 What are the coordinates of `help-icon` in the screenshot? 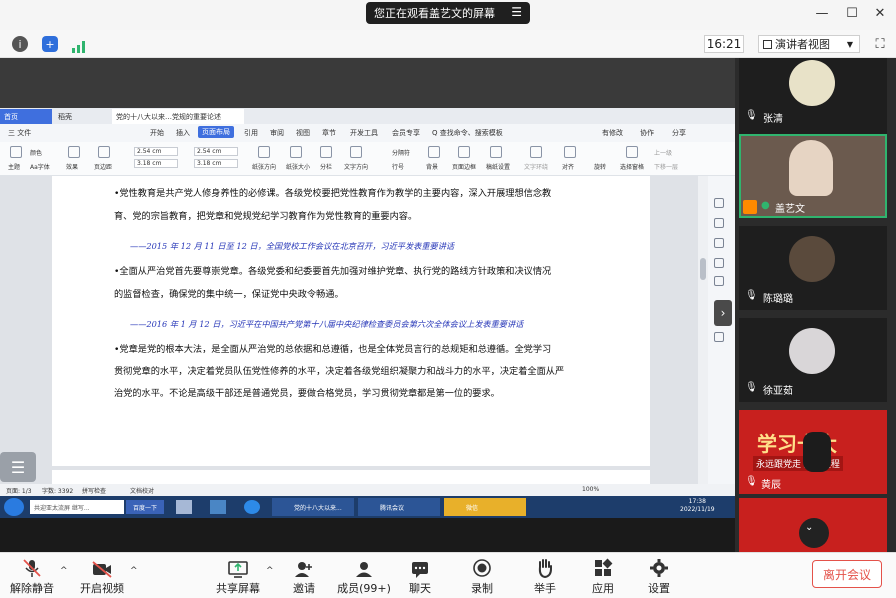 It's located at (719, 281).